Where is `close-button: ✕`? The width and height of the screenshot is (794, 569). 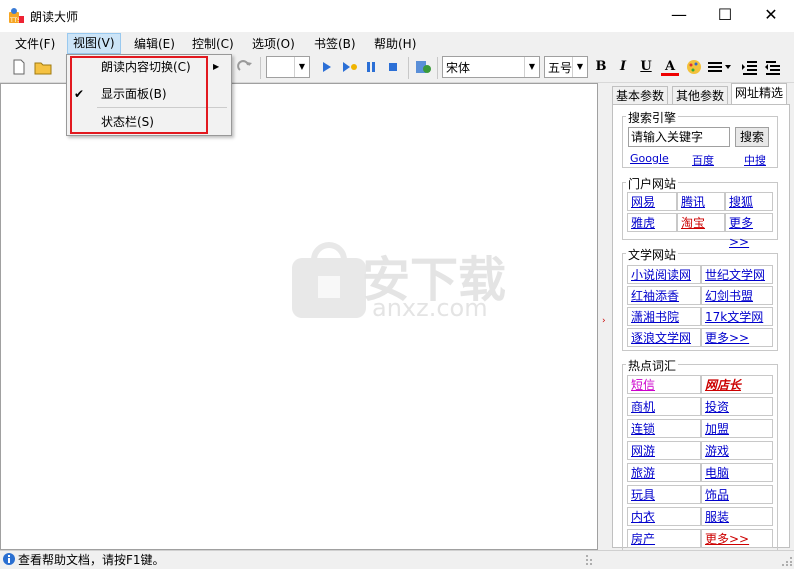 close-button: ✕ is located at coordinates (771, 16).